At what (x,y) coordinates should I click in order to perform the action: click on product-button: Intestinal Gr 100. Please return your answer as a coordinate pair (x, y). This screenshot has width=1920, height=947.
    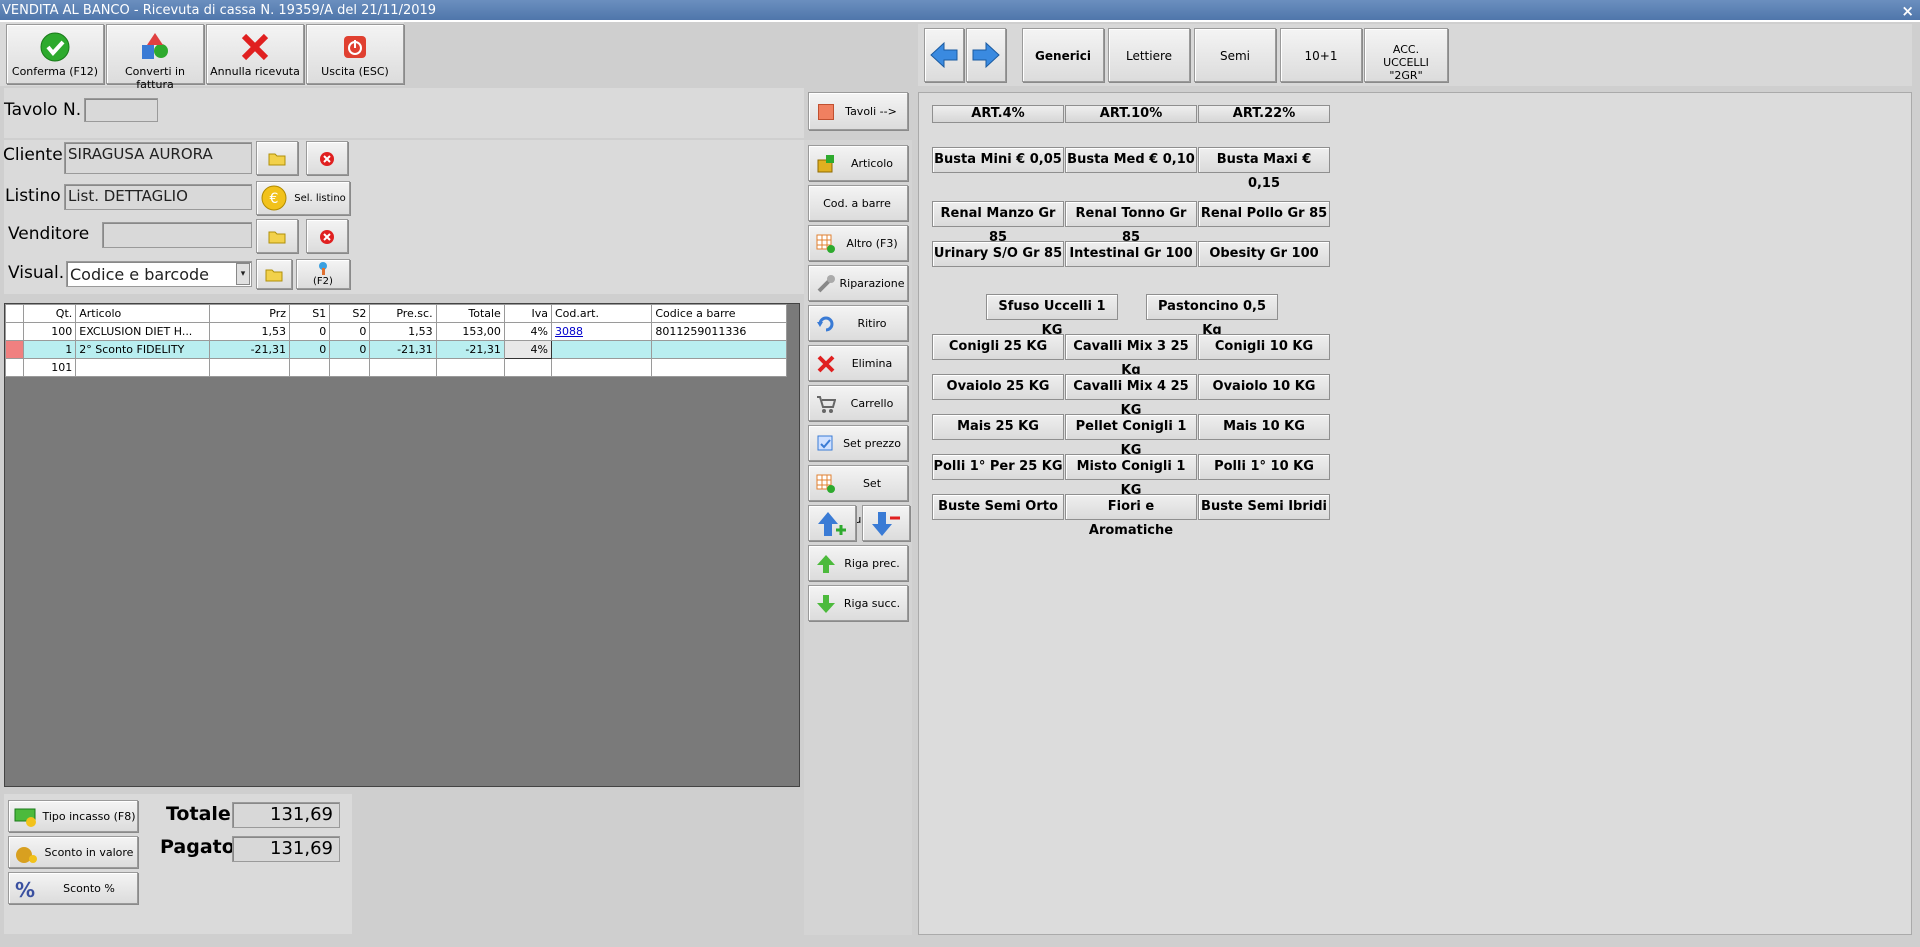
    Looking at the image, I should click on (1131, 254).